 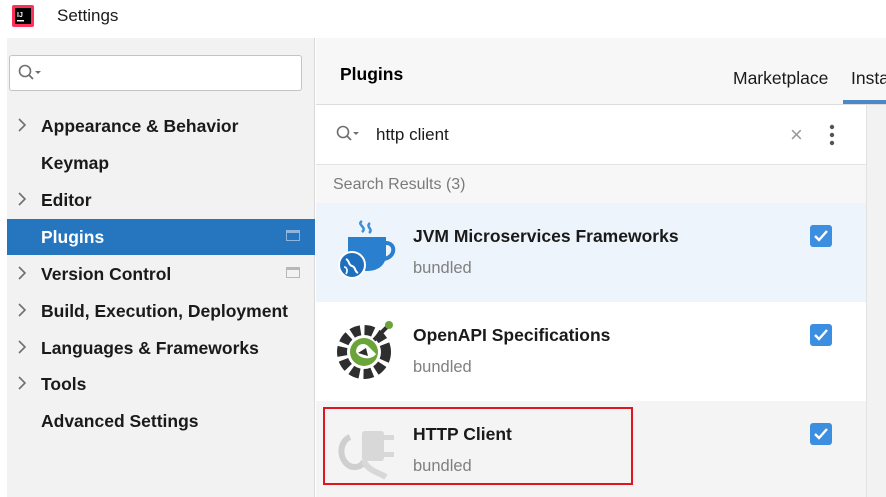 I want to click on sidebar-item-label: Tools, so click(x=64, y=384).